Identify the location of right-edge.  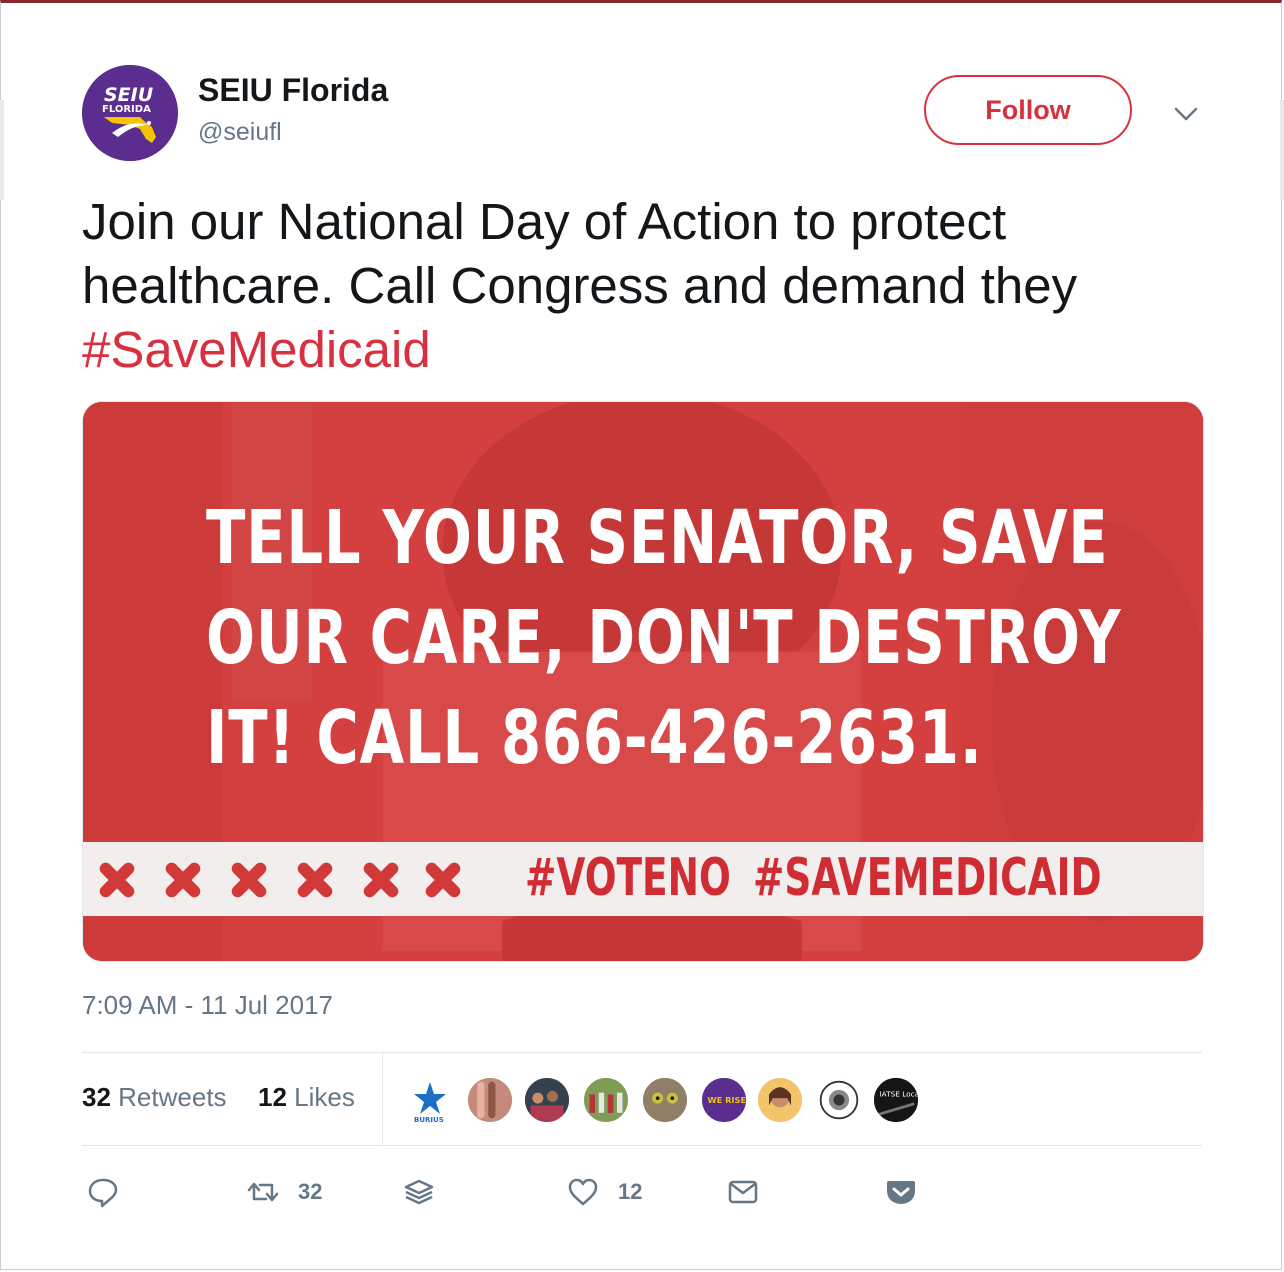
(1282, 150).